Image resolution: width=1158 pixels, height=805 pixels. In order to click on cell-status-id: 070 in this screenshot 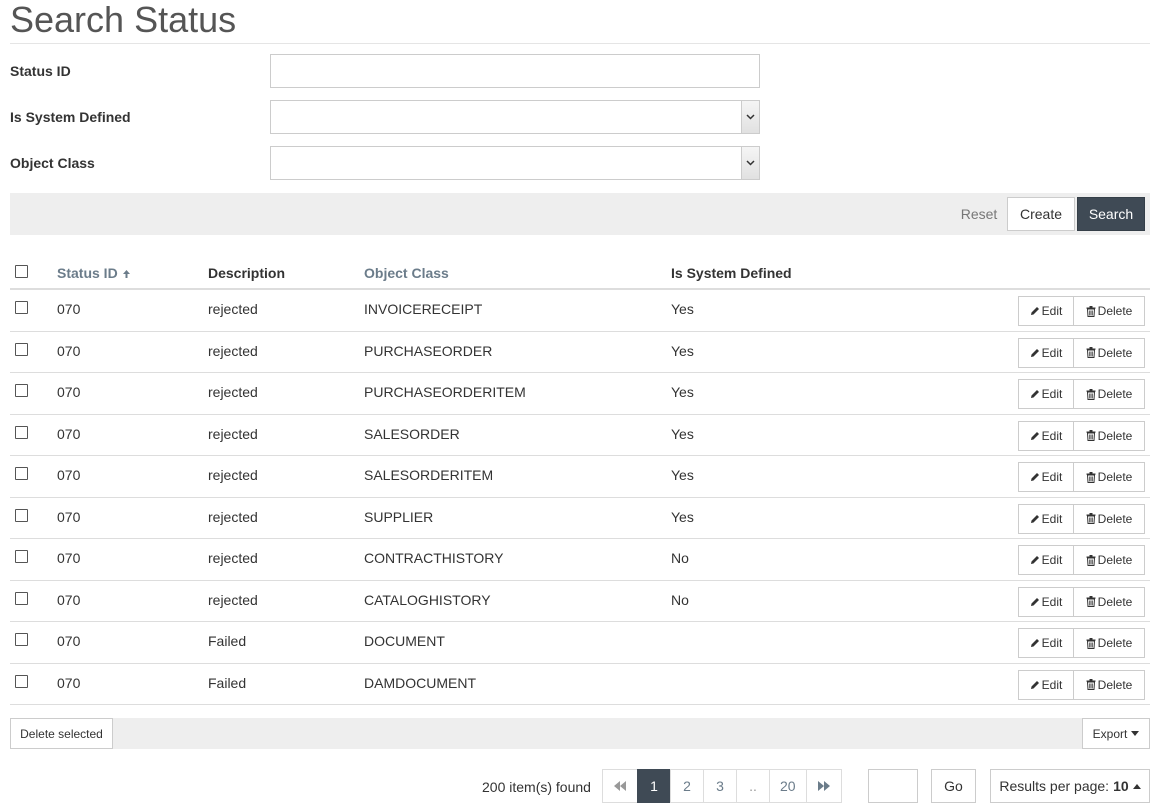, I will do `click(69, 392)`.